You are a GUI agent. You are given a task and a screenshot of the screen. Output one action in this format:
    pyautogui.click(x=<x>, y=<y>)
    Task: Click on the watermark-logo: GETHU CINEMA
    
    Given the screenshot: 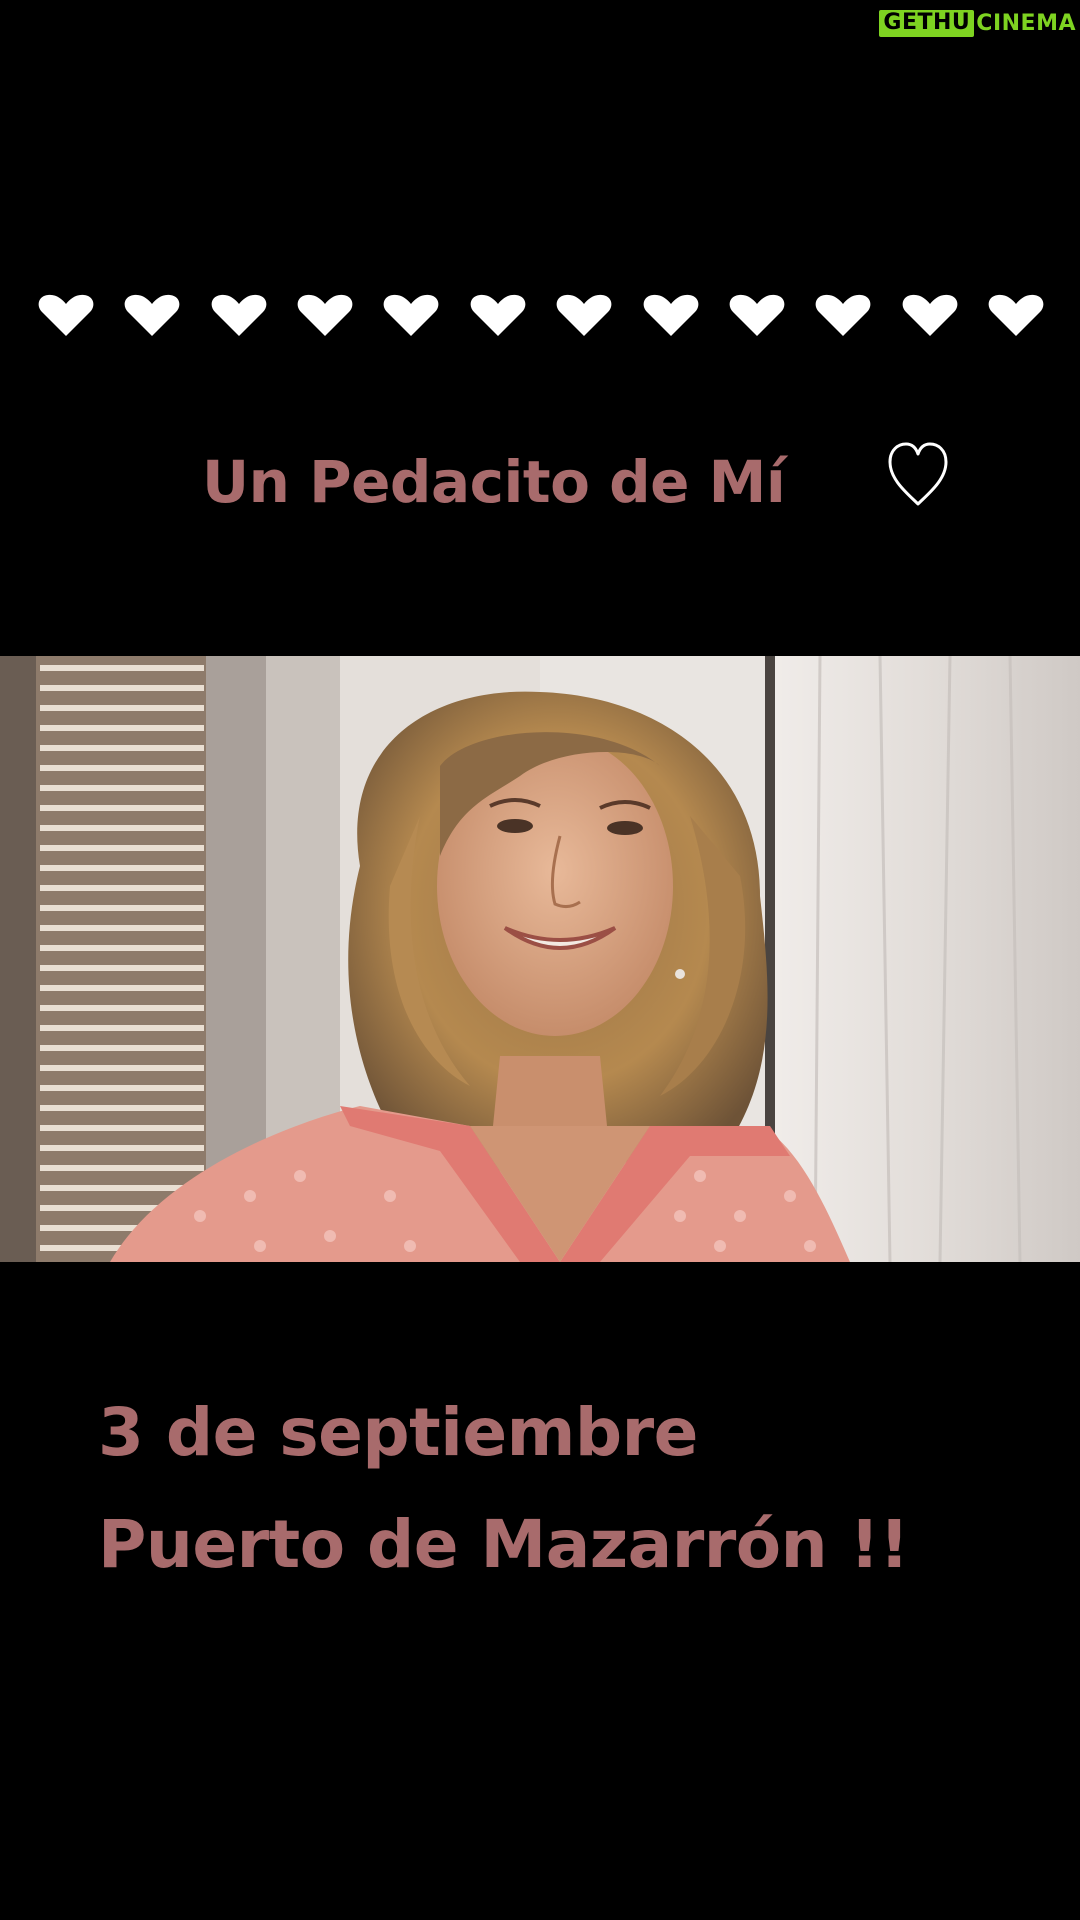 What is the action you would take?
    pyautogui.click(x=977, y=23)
    